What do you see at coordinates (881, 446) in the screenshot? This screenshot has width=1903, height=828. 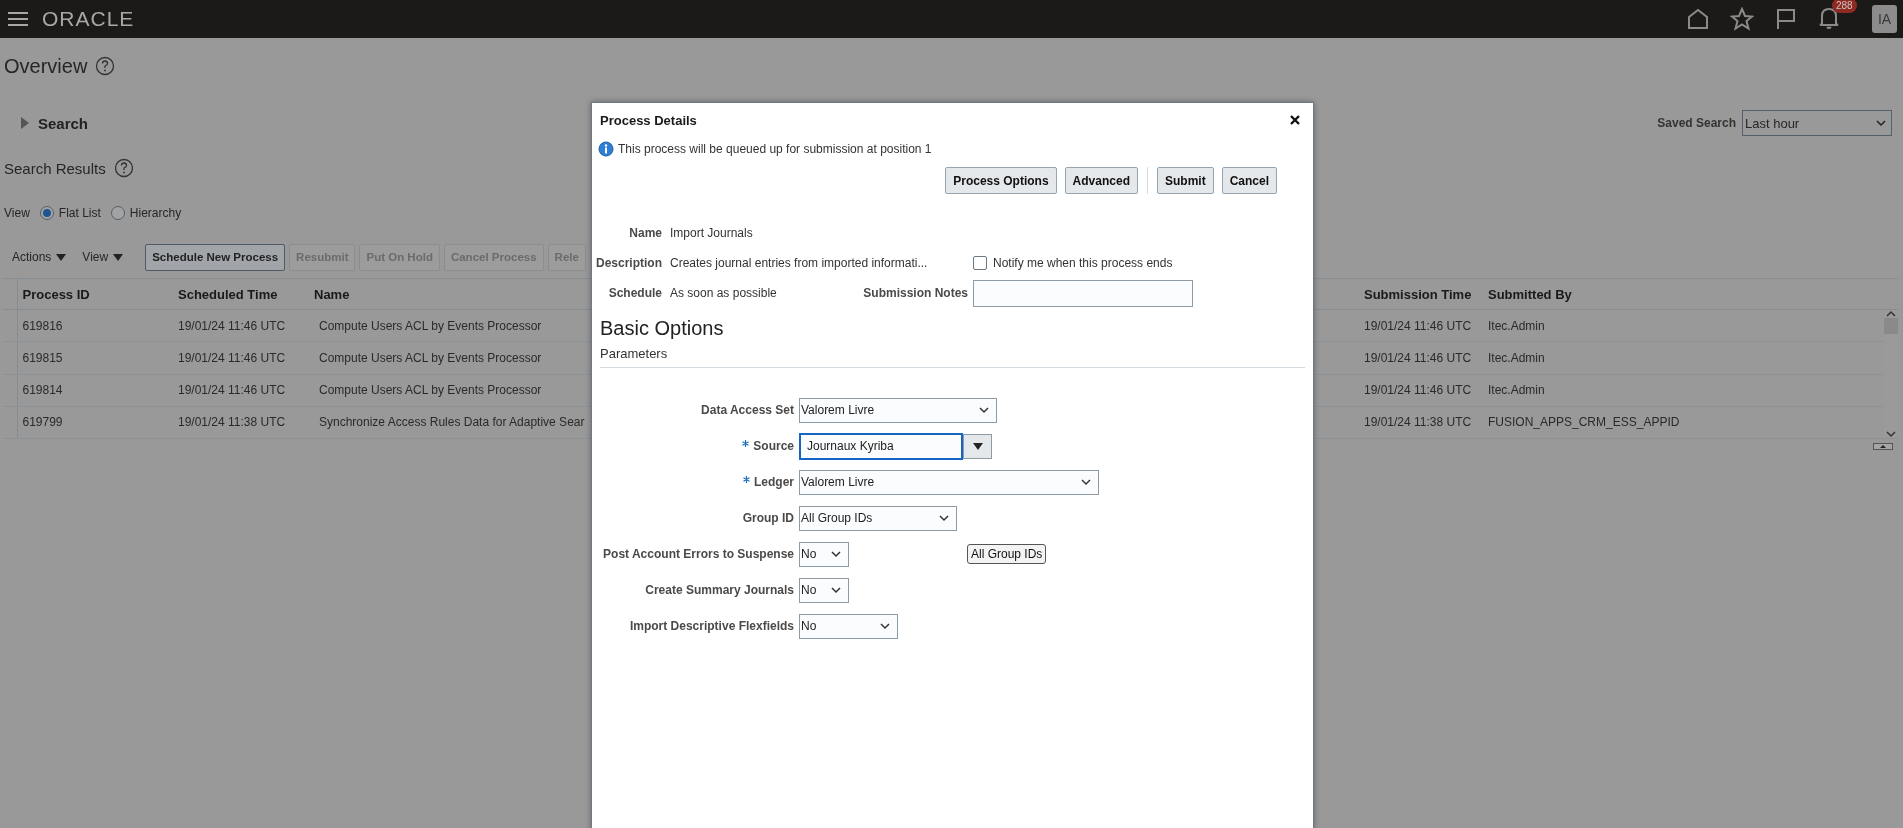 I see `combo-field: Journaux Kyriba` at bounding box center [881, 446].